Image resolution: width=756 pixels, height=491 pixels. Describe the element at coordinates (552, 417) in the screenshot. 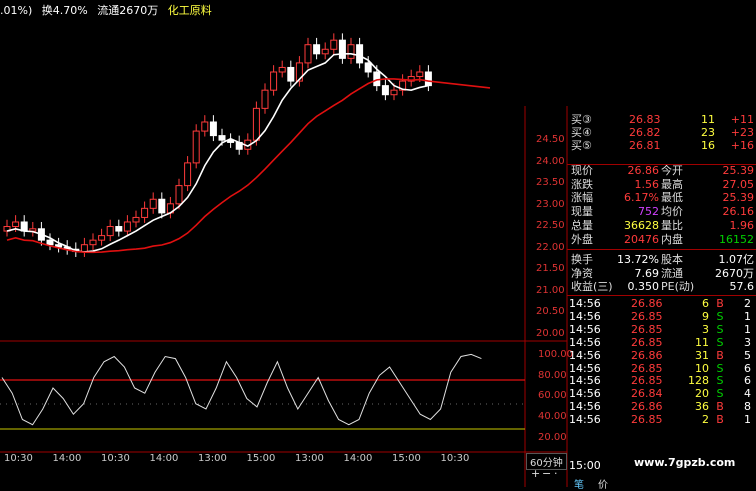

I see `osc-tick: 40.00` at that location.